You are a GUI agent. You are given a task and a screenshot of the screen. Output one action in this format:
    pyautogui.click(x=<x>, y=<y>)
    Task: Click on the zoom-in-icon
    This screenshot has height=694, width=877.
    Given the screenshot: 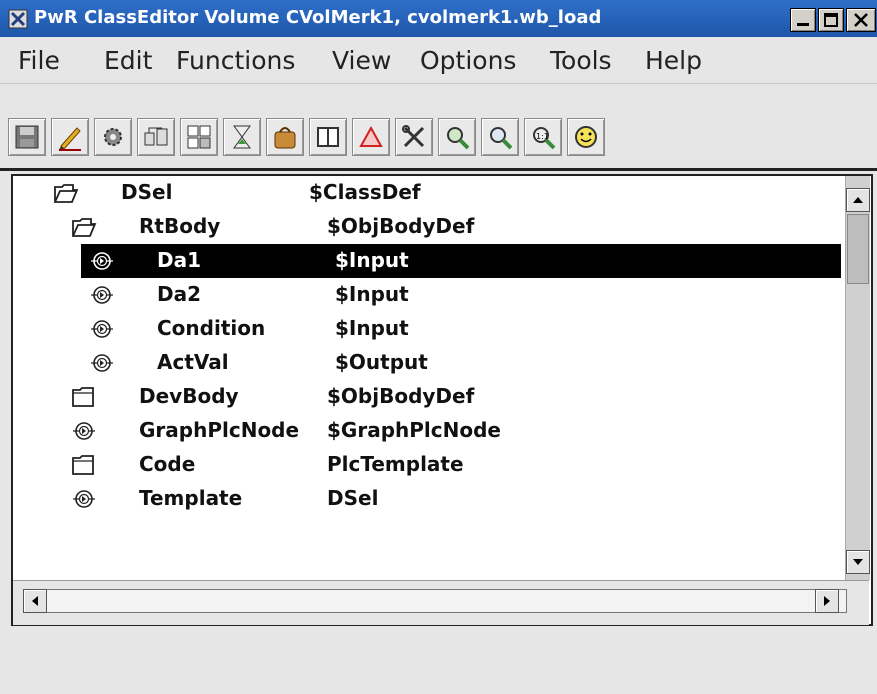 What is the action you would take?
    pyautogui.click(x=458, y=138)
    